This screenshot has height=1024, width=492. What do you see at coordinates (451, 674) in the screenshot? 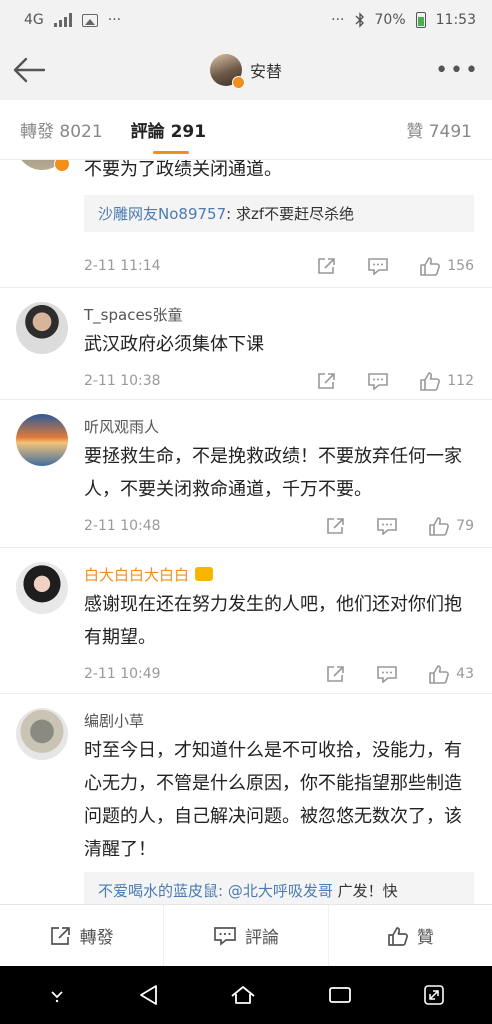
I see `like-button: 43` at bounding box center [451, 674].